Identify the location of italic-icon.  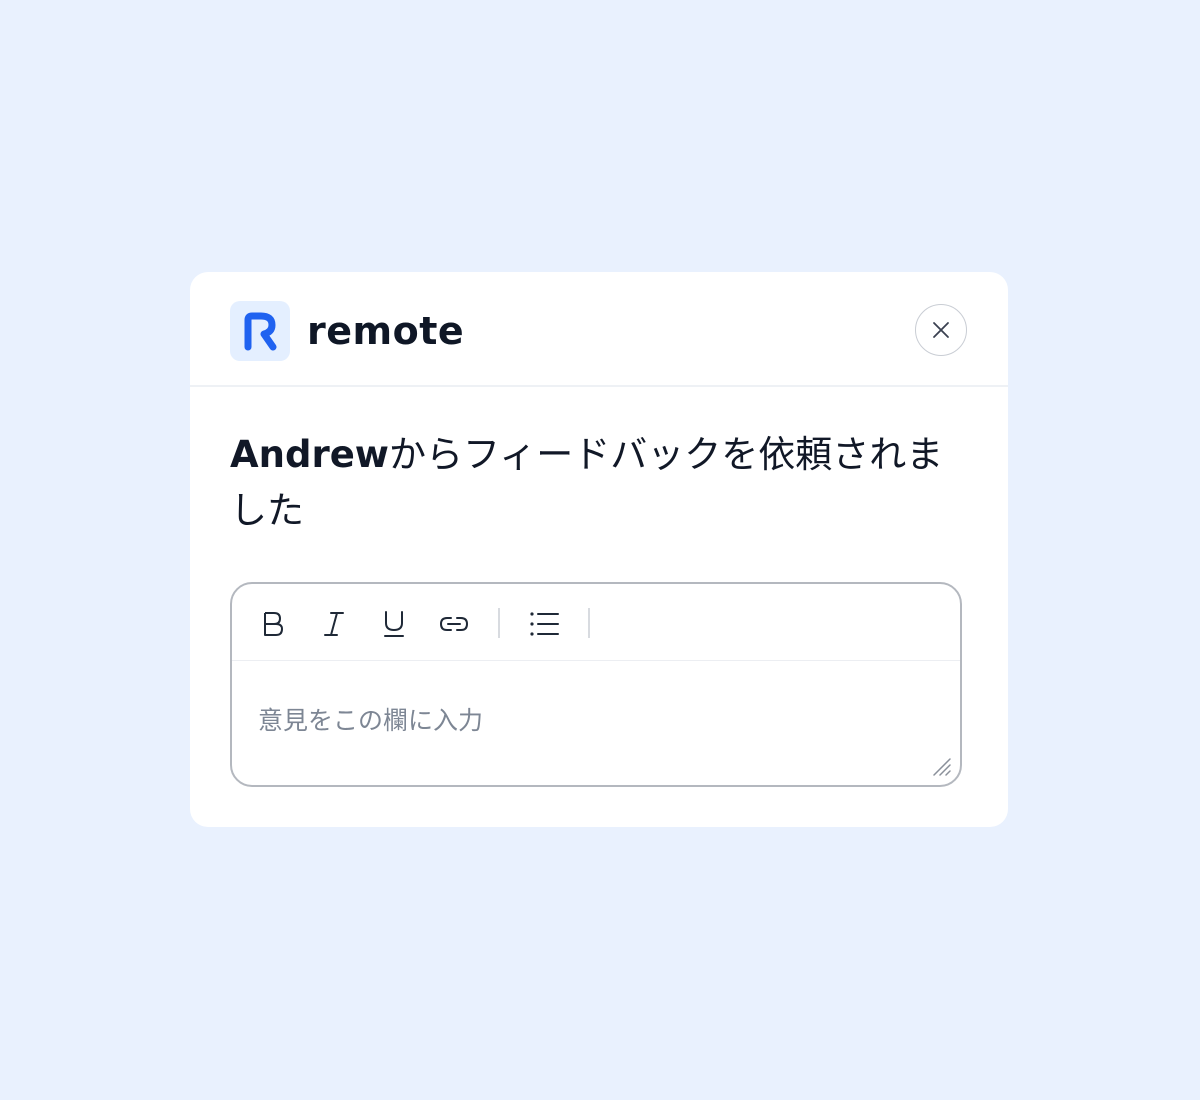
(334, 624).